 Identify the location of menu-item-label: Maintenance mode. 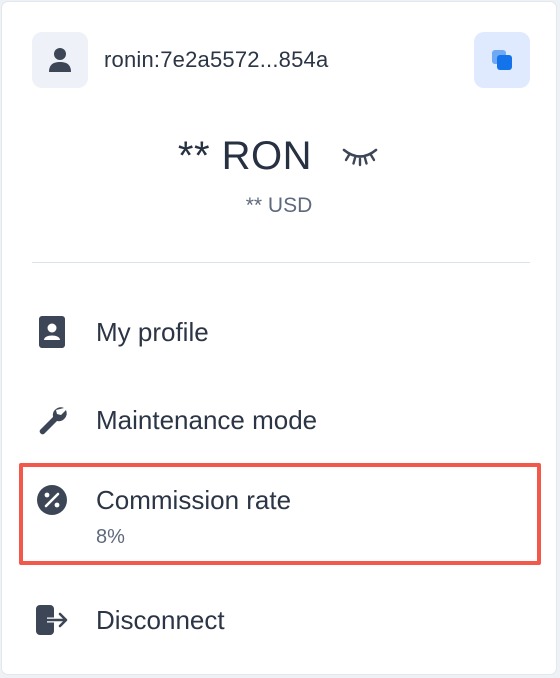
(207, 420).